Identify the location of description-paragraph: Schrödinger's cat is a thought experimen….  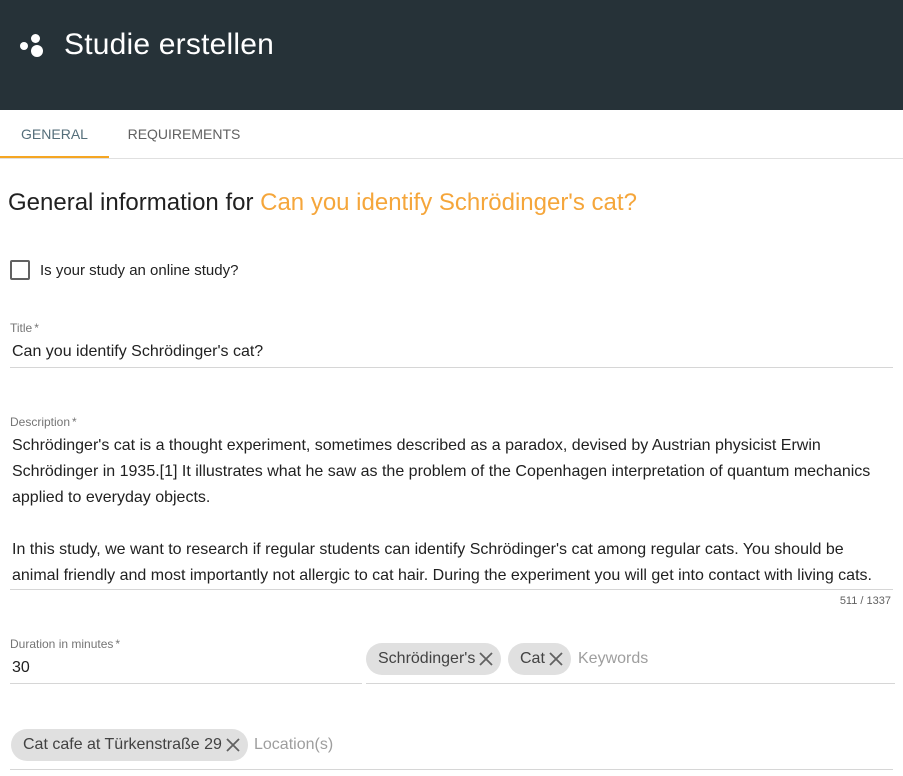
(441, 471).